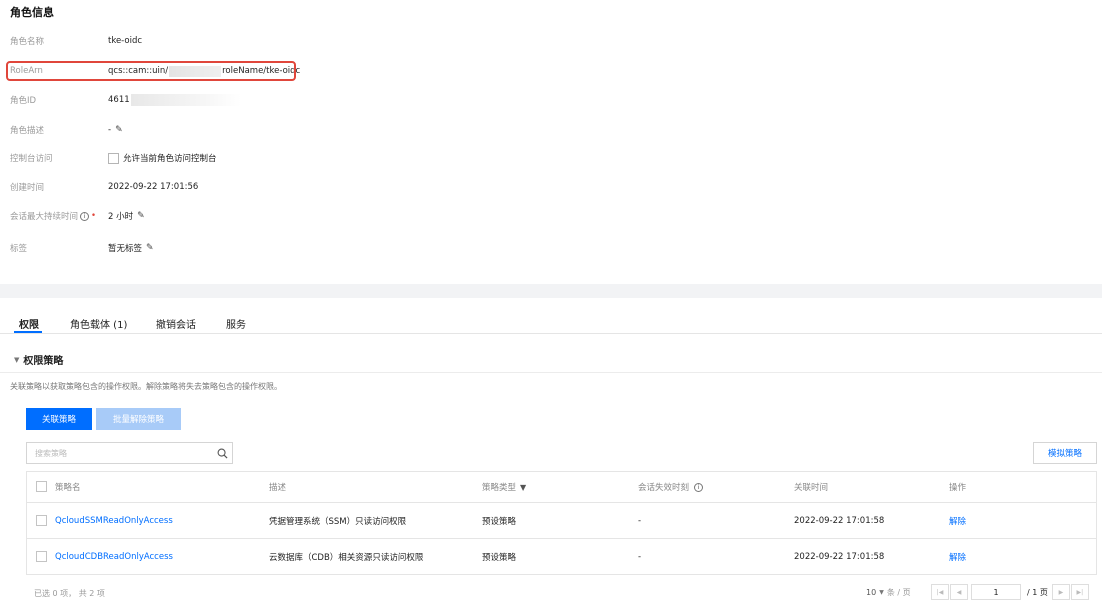 This screenshot has height=600, width=1102. What do you see at coordinates (871, 592) in the screenshot?
I see `page-size-value: 10` at bounding box center [871, 592].